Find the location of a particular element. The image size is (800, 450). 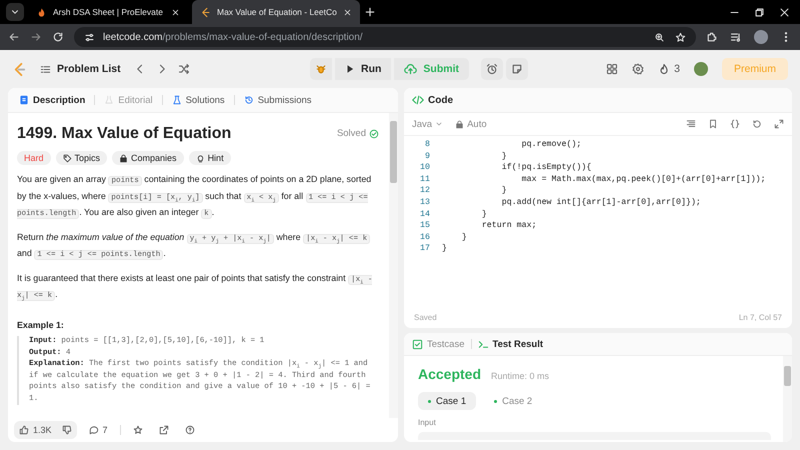

tag-button: Topics is located at coordinates (82, 158).